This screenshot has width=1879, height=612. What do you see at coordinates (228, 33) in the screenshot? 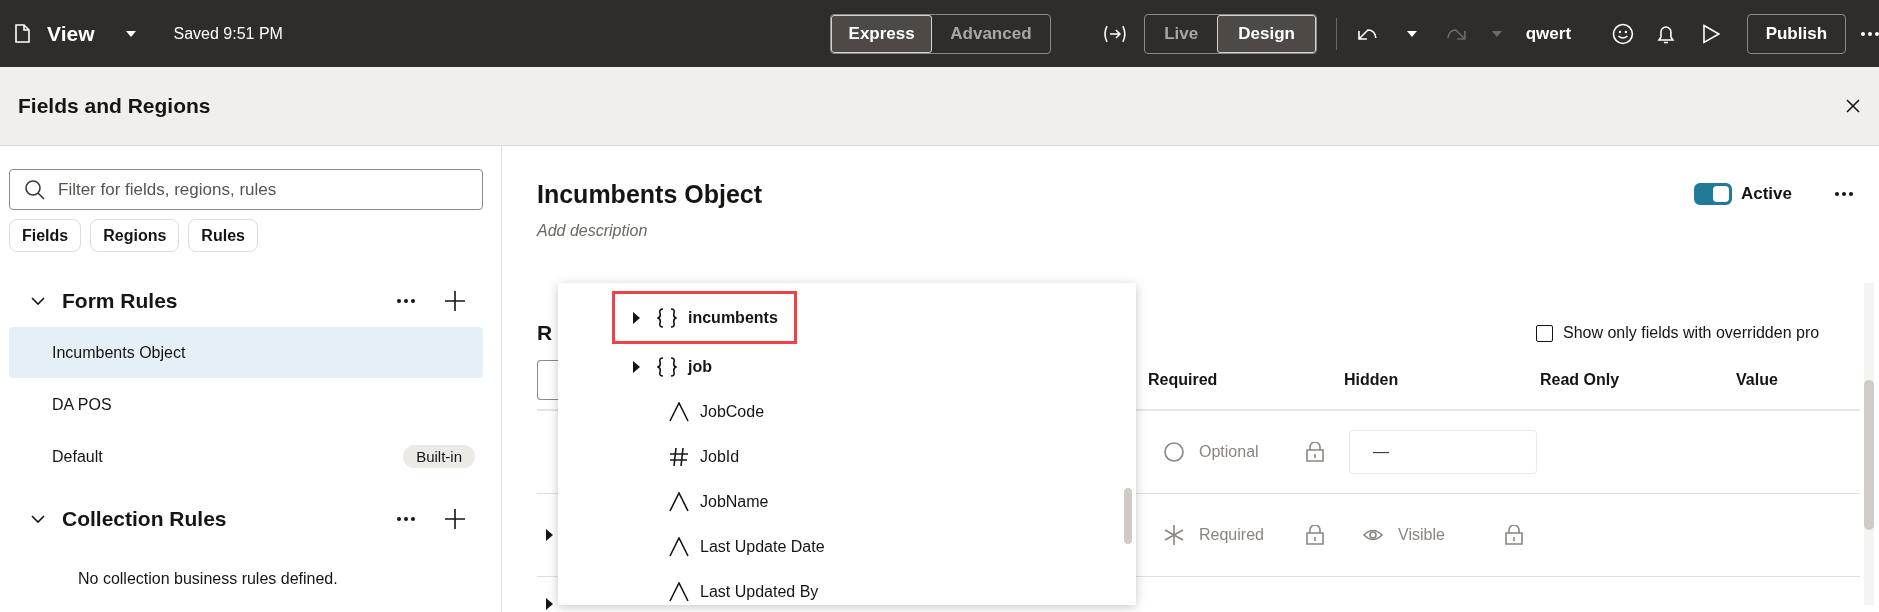
I see `save-status: Saved 9:51 PM` at bounding box center [228, 33].